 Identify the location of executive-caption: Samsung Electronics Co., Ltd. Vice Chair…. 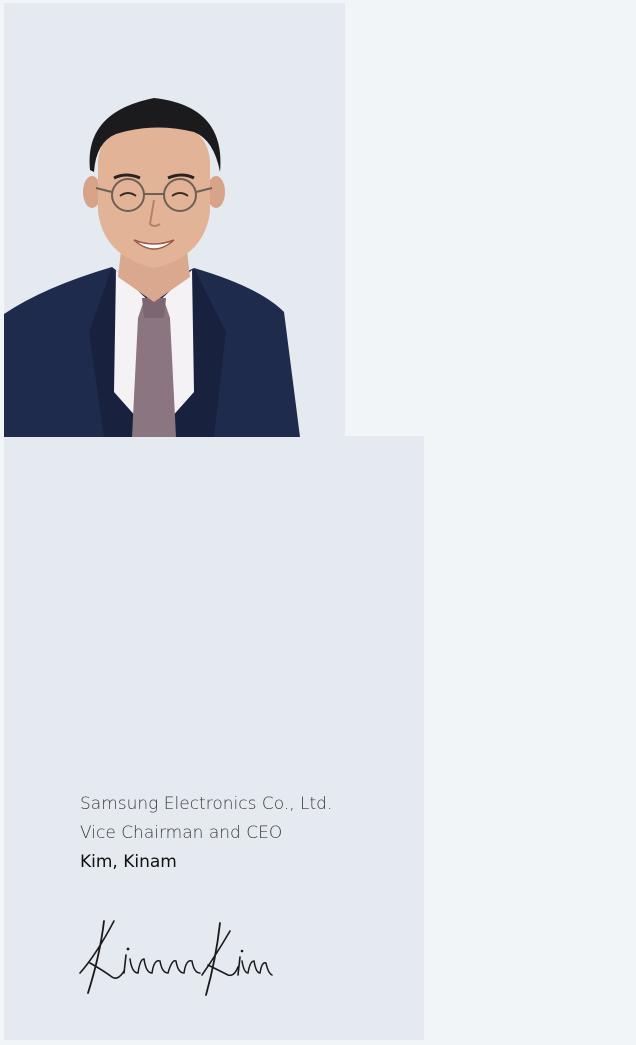
(206, 833).